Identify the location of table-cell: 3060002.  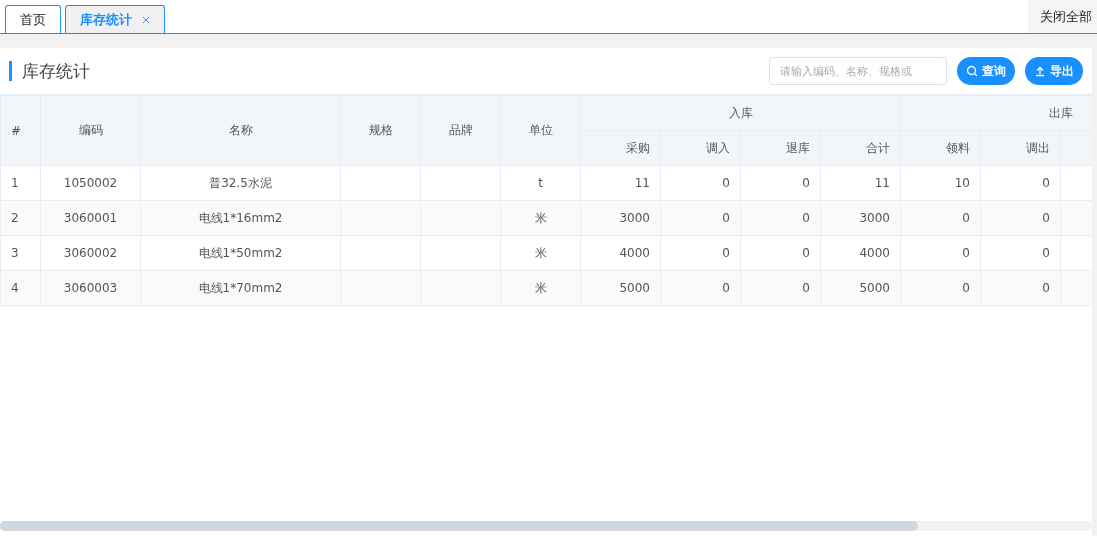
(90, 253).